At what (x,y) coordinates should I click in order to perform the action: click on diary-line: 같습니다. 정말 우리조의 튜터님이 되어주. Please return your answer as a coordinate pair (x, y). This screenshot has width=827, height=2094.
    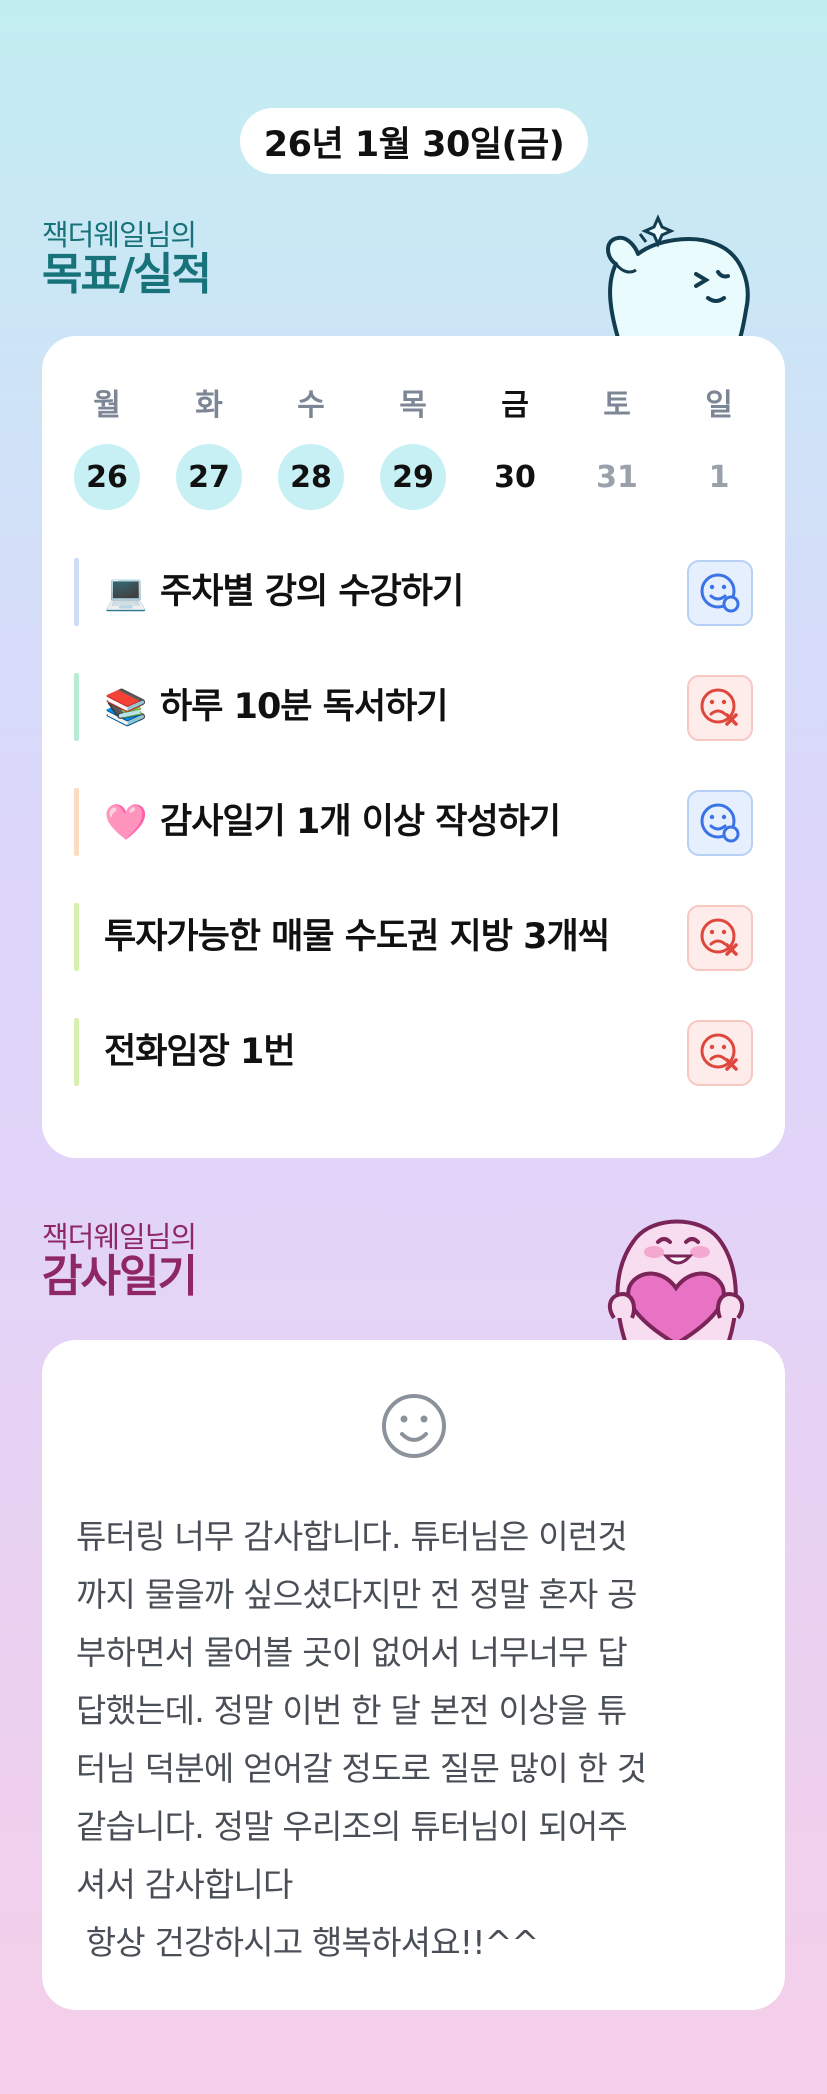
    Looking at the image, I should click on (352, 1826).